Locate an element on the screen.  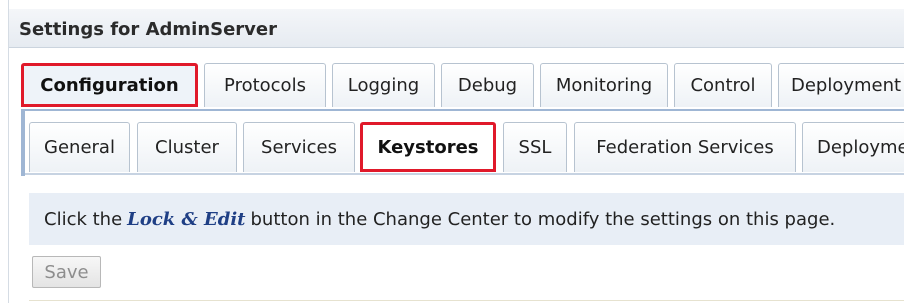
tab-protocols: Protocols is located at coordinates (265, 85).